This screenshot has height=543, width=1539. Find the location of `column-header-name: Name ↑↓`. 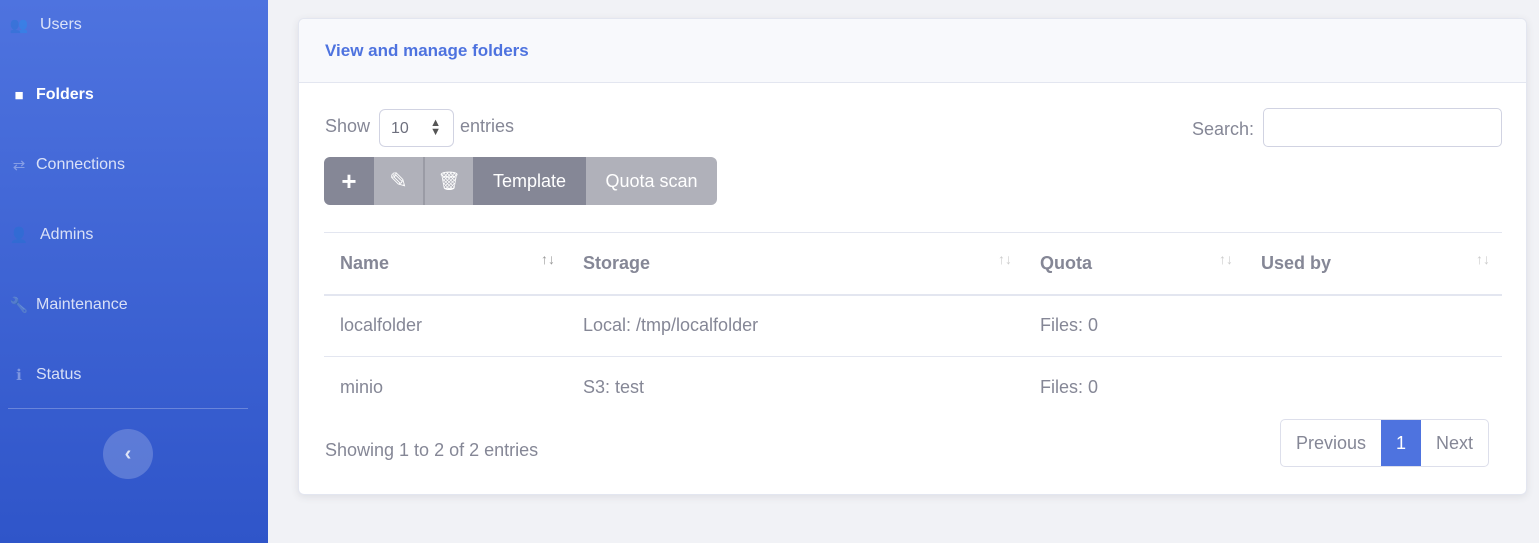

column-header-name: Name ↑↓ is located at coordinates (445, 264).